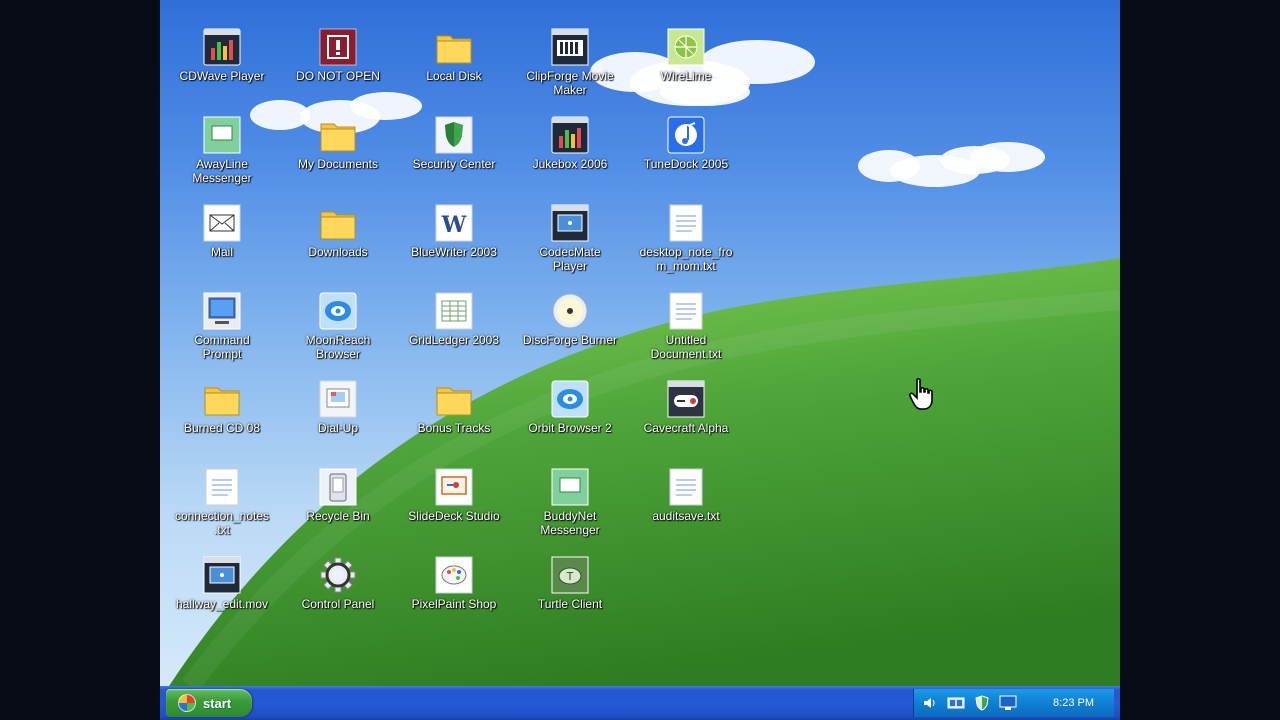  Describe the element at coordinates (337, 428) in the screenshot. I see `desktop-icon-label: Dial-Up` at that location.